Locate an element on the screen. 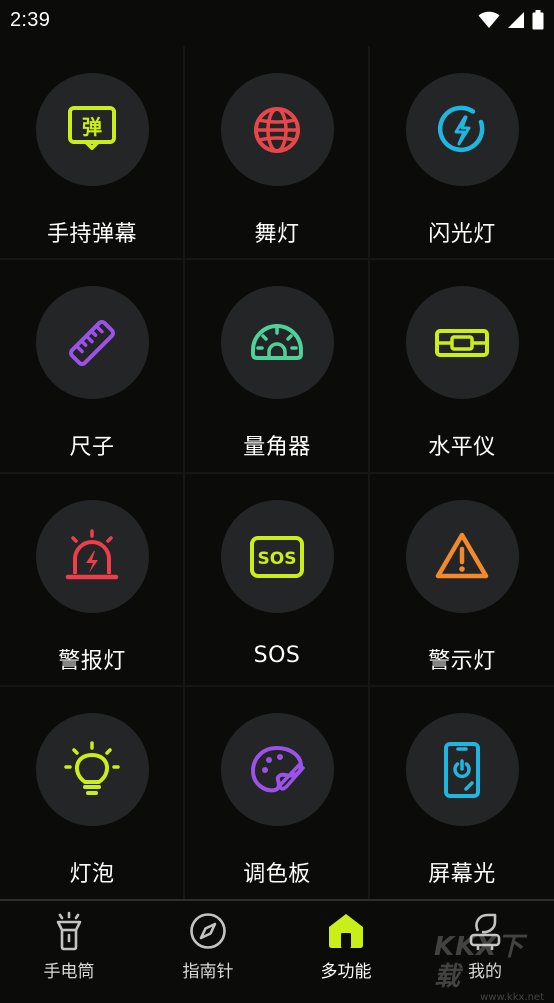 Image resolution: width=554 pixels, height=1003 pixels. function-label: 手持弹幕 is located at coordinates (91, 234).